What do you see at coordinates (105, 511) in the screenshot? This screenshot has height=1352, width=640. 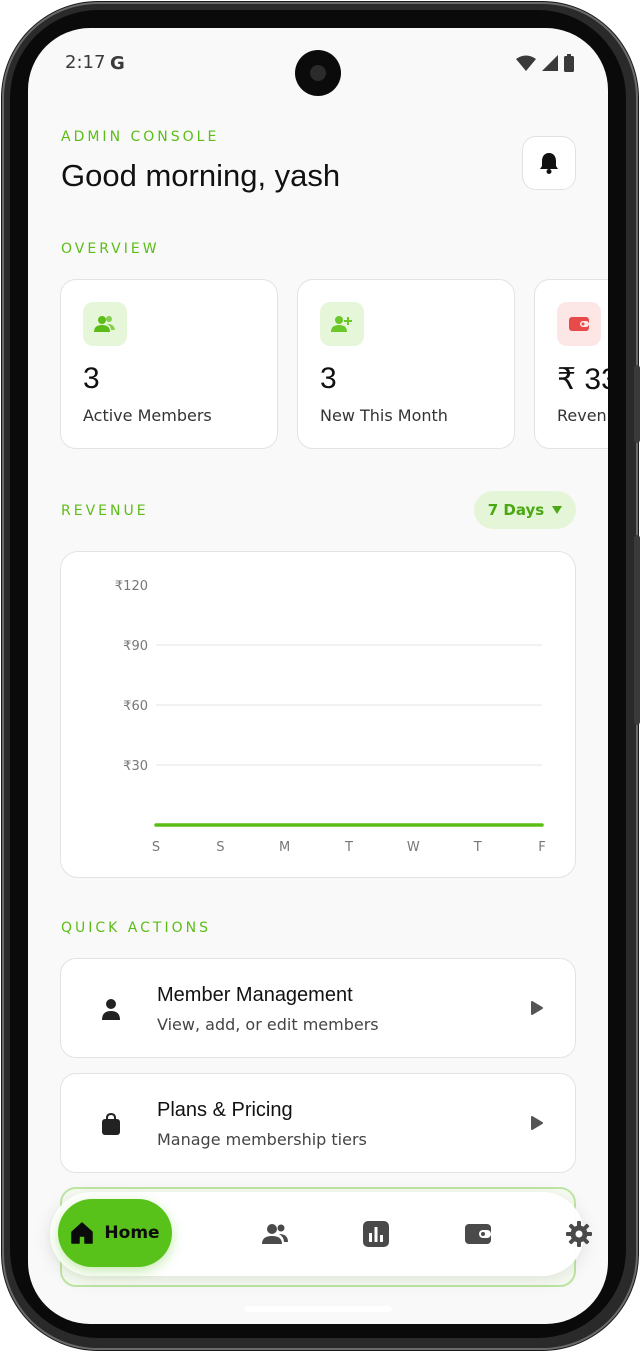 I see `revenue-heading: REVENUE` at bounding box center [105, 511].